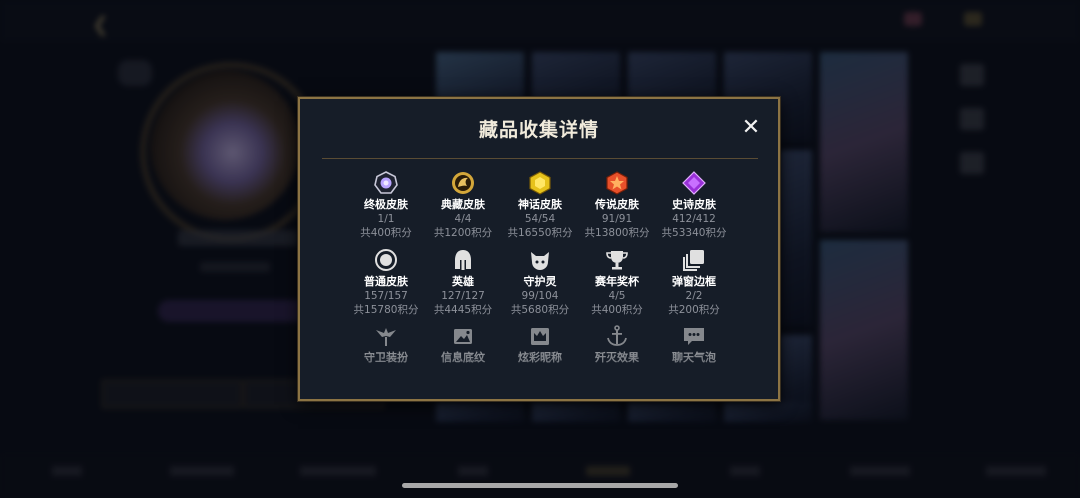 The image size is (1080, 498). What do you see at coordinates (386, 219) in the screenshot?
I see `item-count: 1/1` at bounding box center [386, 219].